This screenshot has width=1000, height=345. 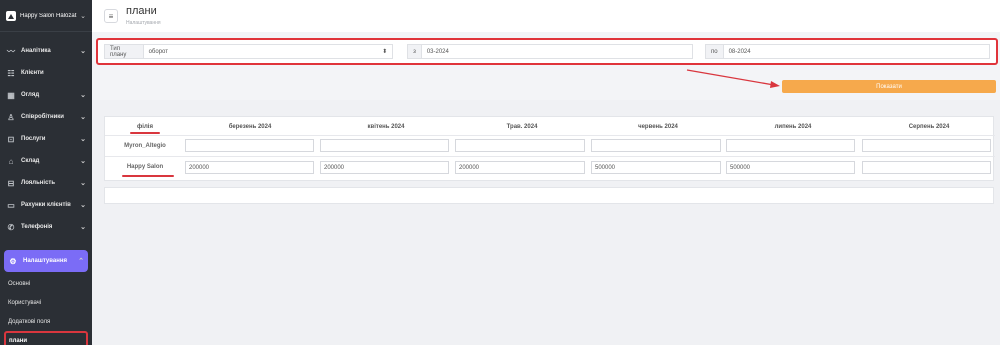 I want to click on brand-switcher: Happy Salon Hálózat ⌄, so click(x=46, y=16).